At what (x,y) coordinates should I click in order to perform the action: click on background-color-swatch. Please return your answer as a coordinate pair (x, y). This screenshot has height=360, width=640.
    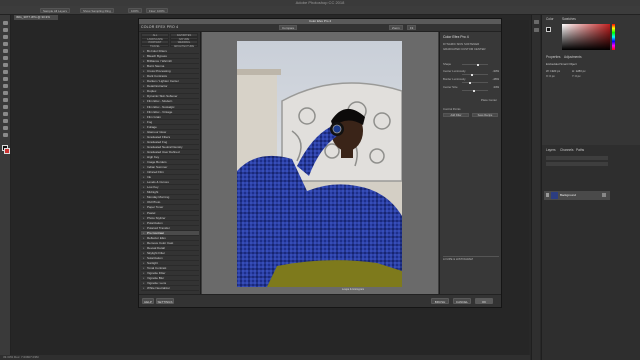
    Looking at the image, I should click on (7, 151).